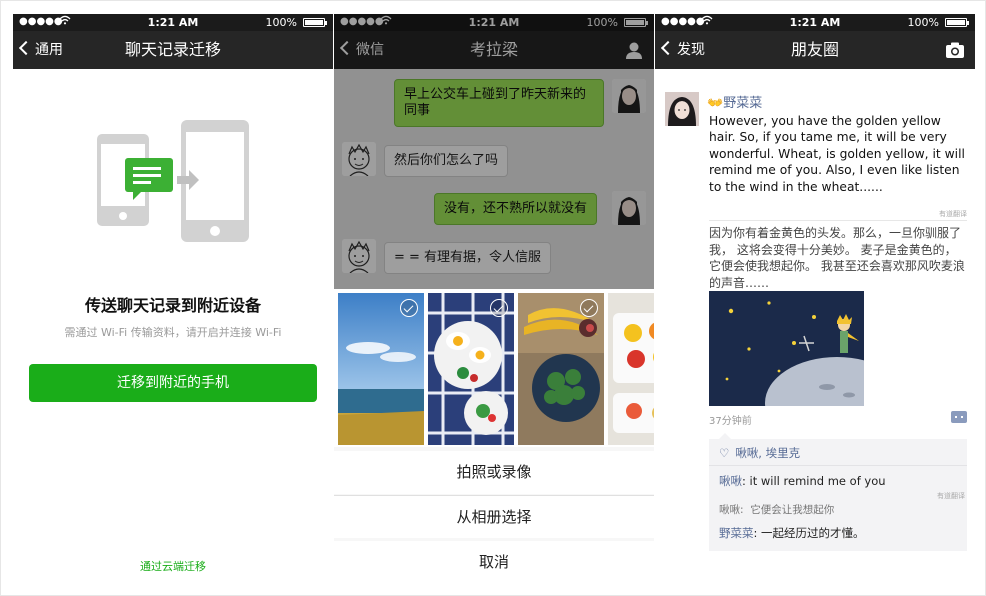 The height and width of the screenshot is (596, 986). What do you see at coordinates (494, 151) in the screenshot?
I see `dim-overlay` at bounding box center [494, 151].